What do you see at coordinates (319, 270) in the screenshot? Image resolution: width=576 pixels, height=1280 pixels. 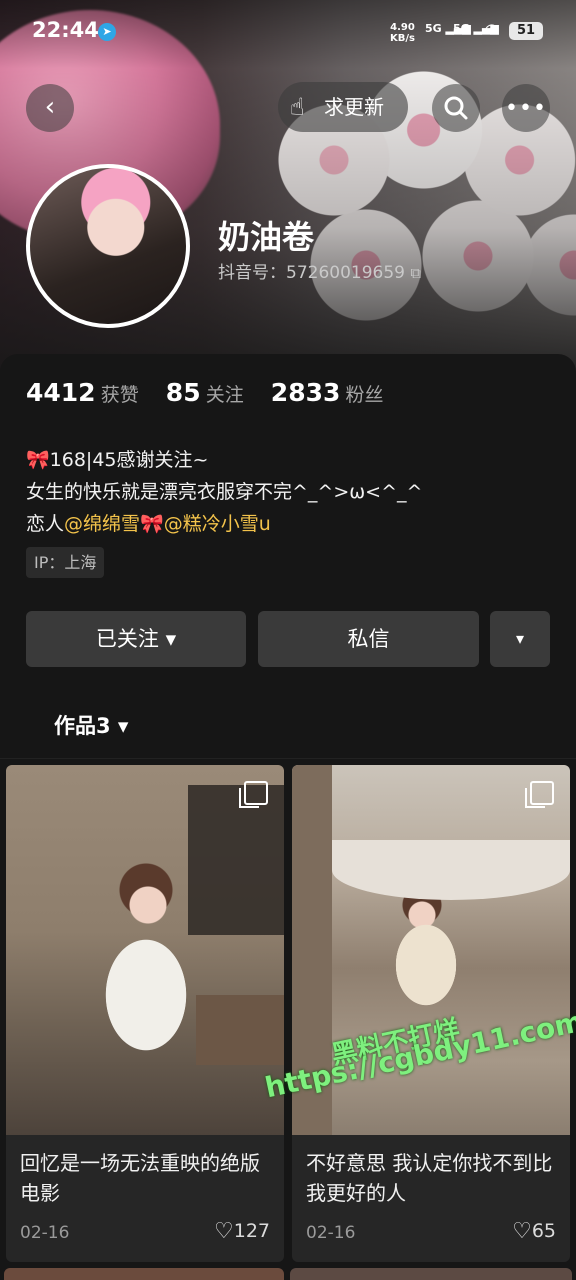 I see `douyin-id: 抖音号：57260019659 ⧉` at bounding box center [319, 270].